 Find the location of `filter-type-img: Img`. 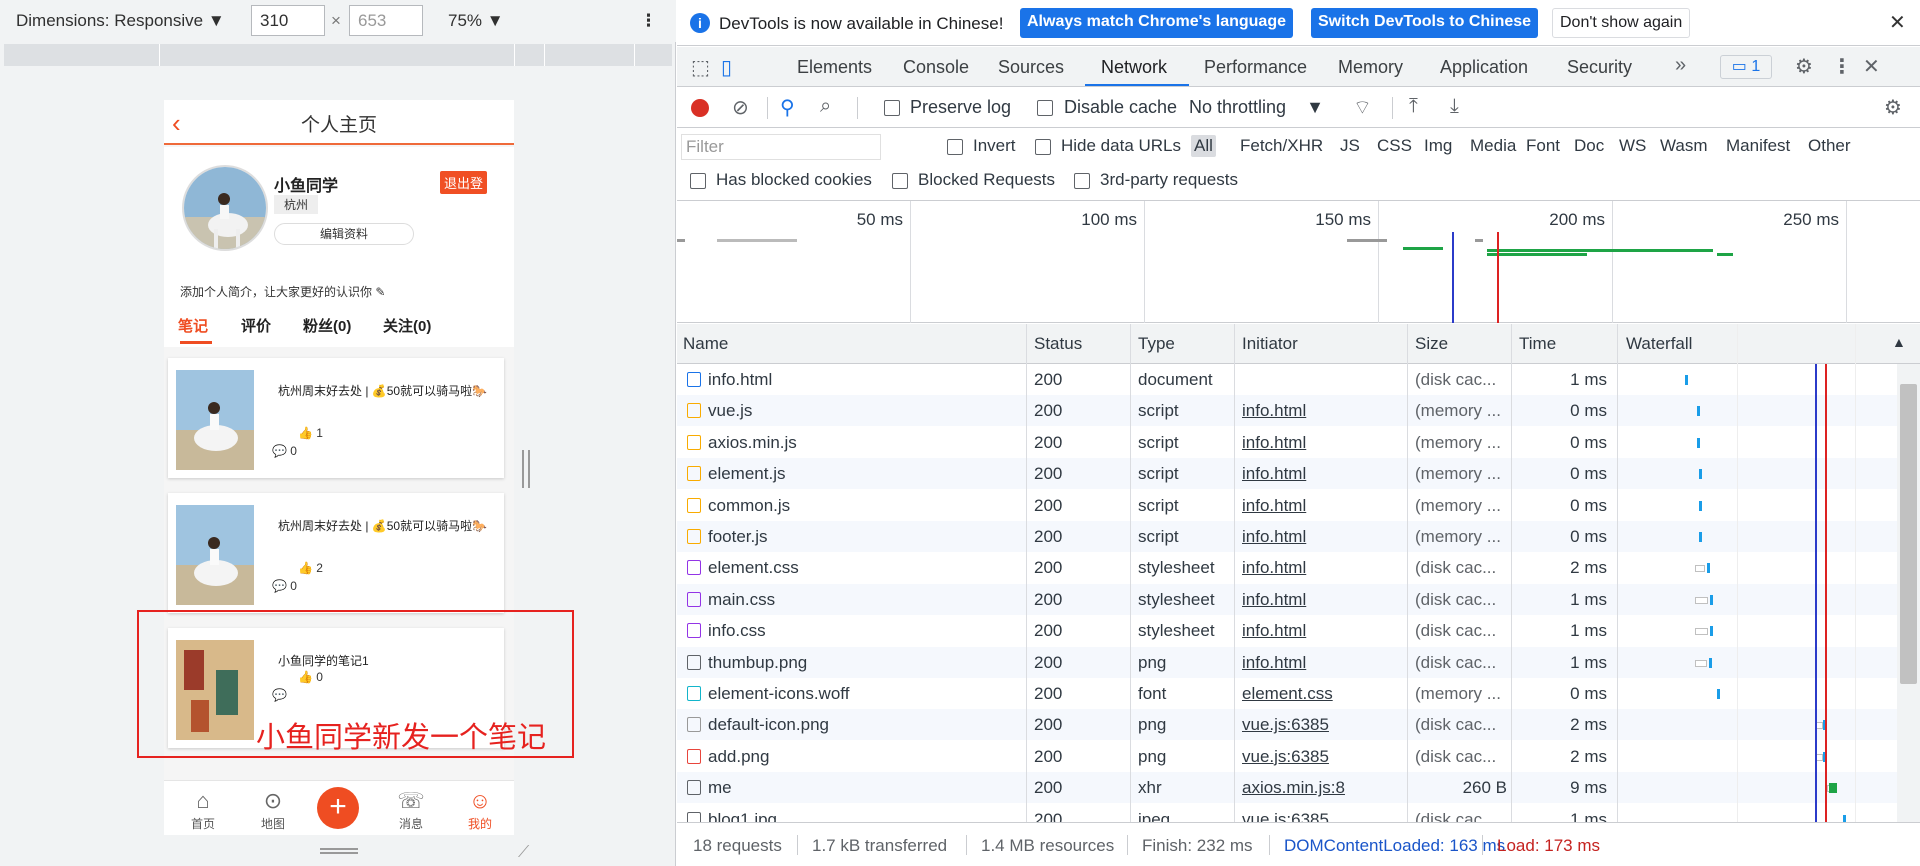

filter-type-img: Img is located at coordinates (1438, 146).